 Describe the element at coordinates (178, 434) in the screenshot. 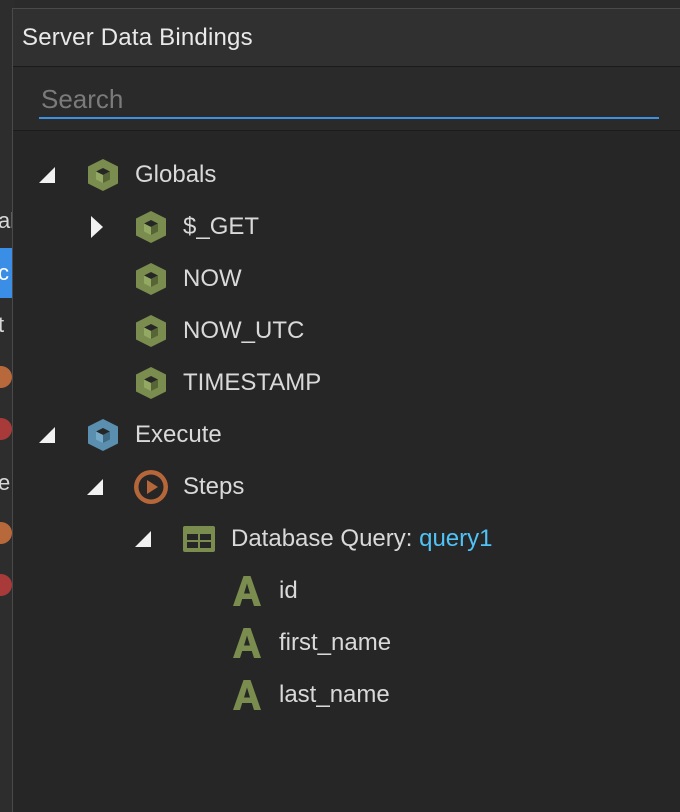

I see `tree-label: Execute` at that location.